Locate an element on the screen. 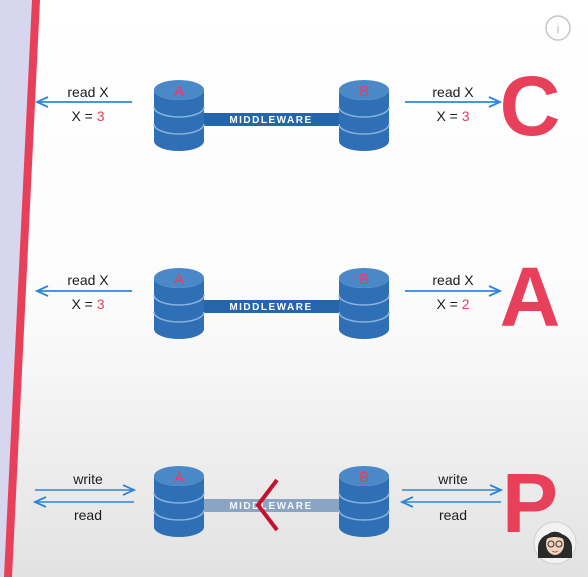  left-label-top: write is located at coordinates (87, 479).